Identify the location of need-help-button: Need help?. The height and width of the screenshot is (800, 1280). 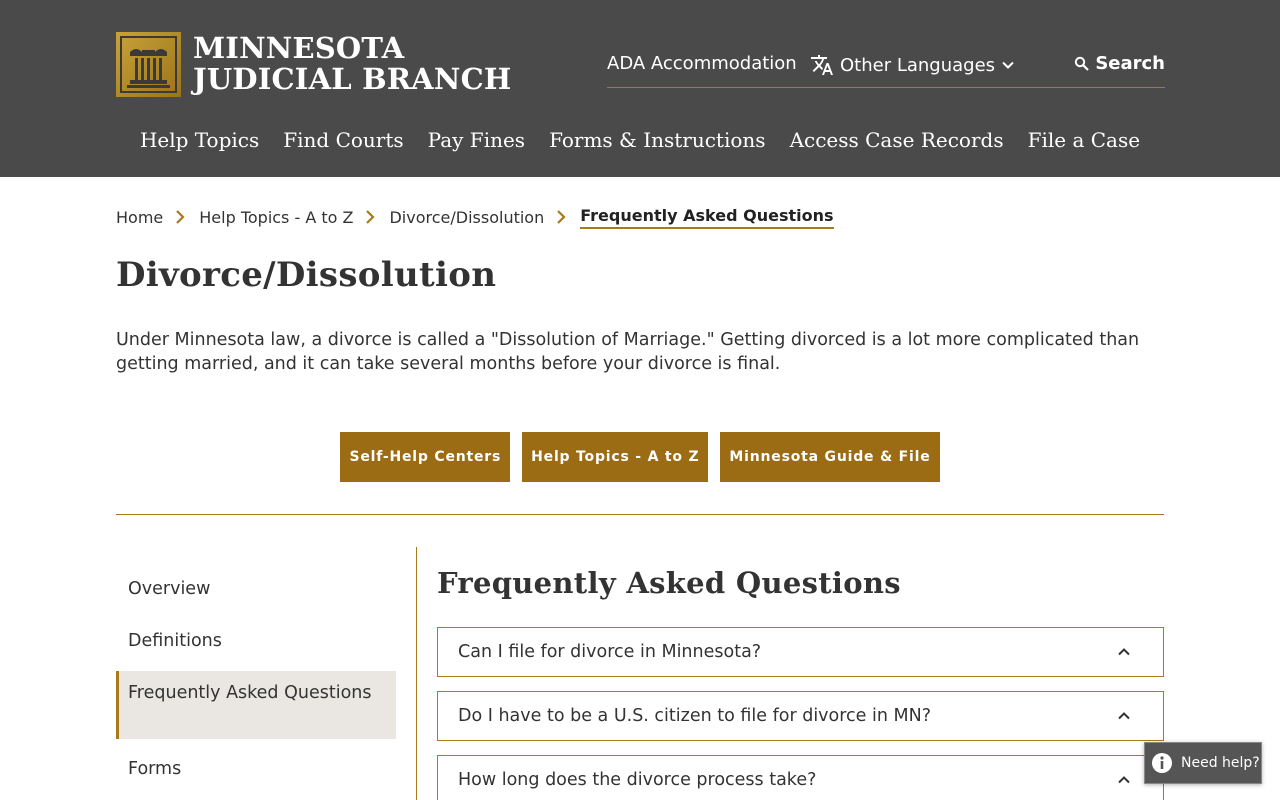
(1203, 763).